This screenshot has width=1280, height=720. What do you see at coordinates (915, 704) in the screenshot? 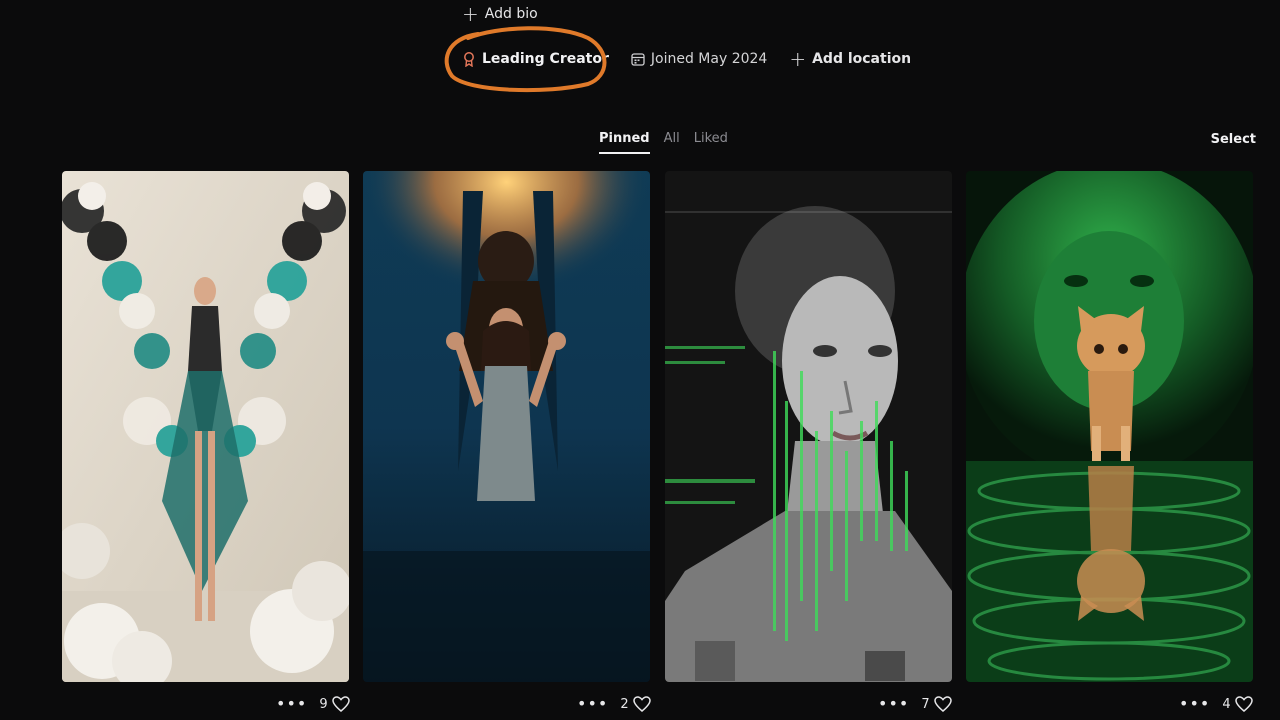
I see `post-meta: ••• 7` at bounding box center [915, 704].